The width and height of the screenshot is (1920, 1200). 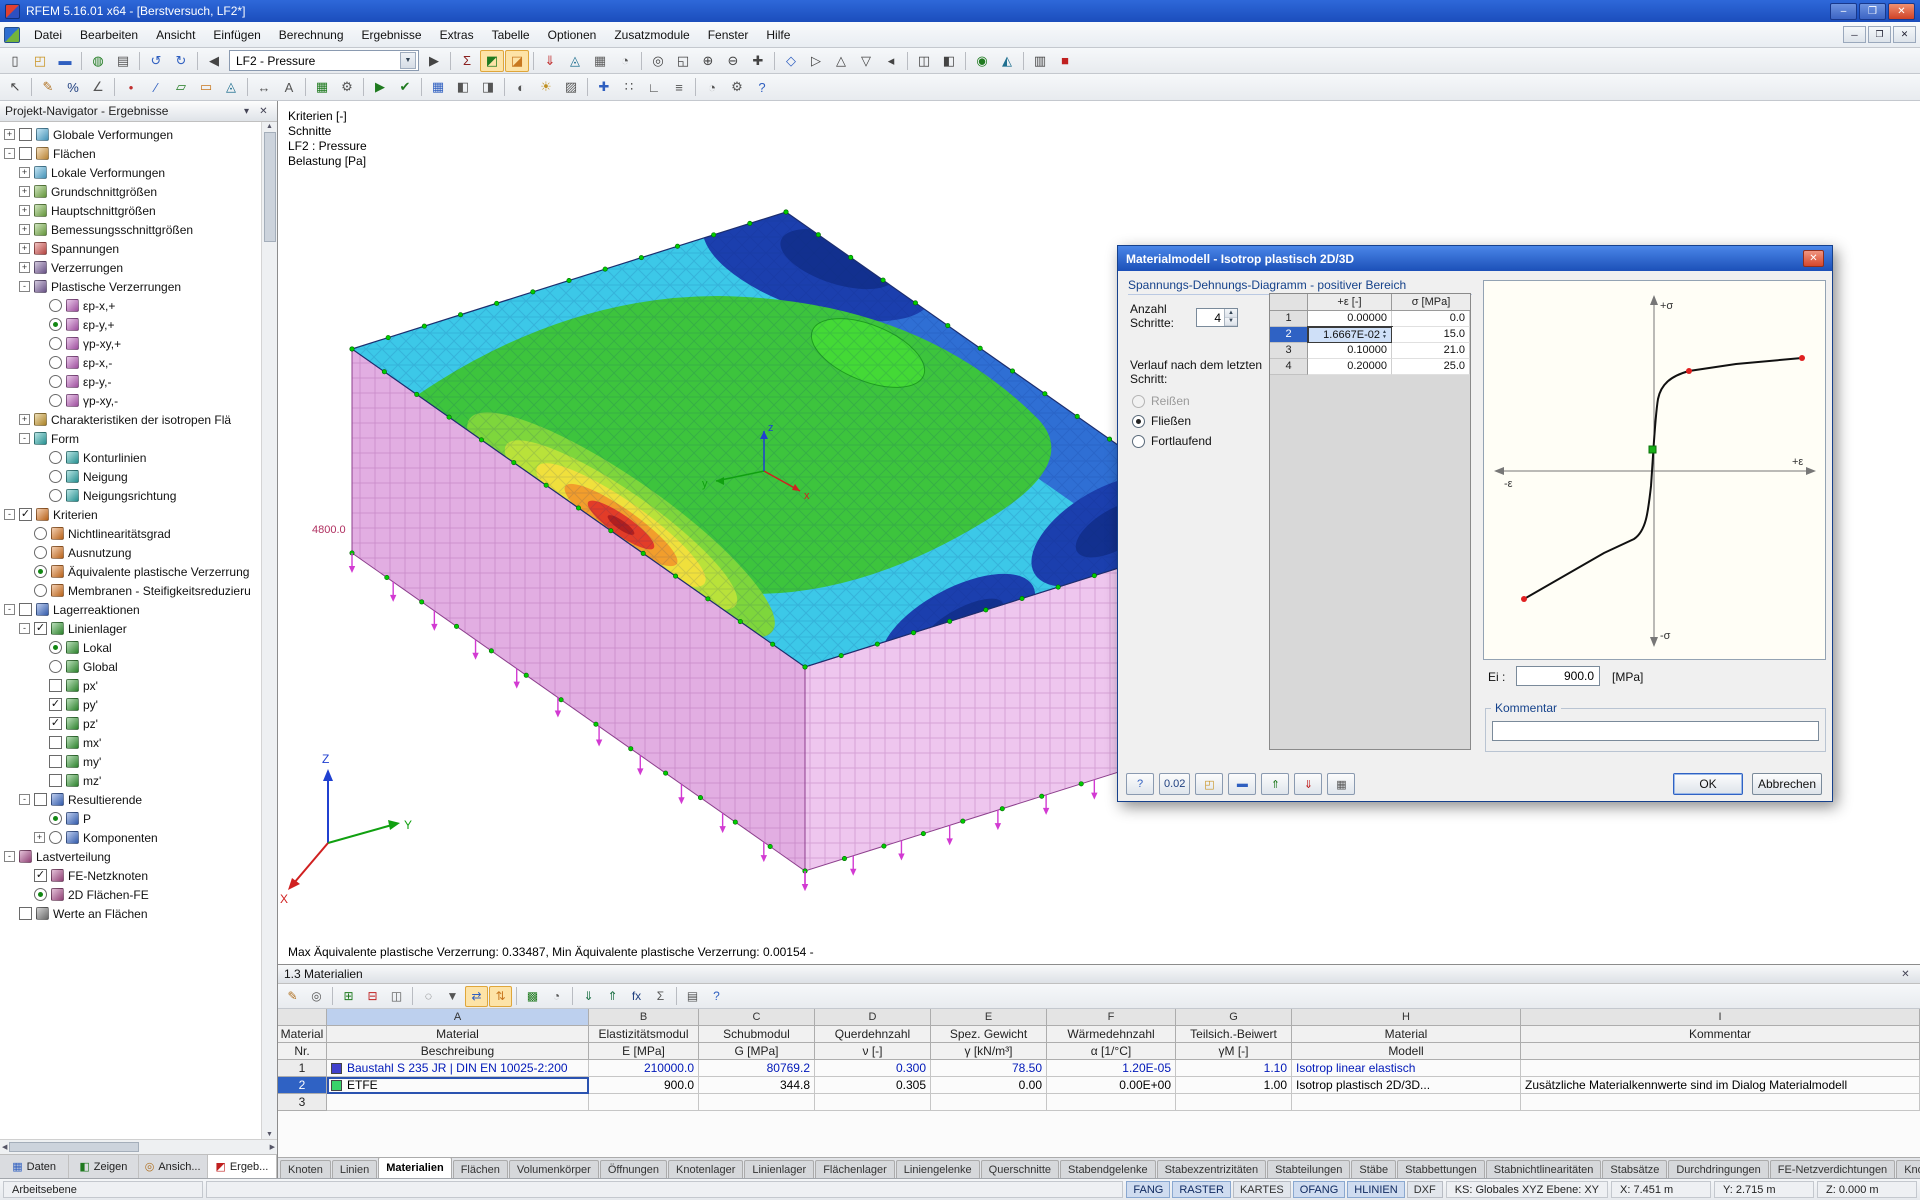 I want to click on cell-B-1: 210000.0, so click(x=644, y=1068).